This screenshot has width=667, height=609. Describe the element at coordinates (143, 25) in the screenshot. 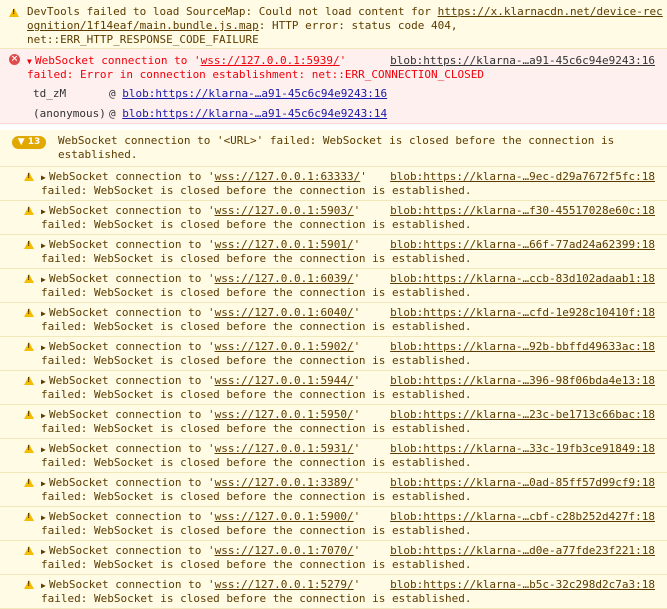

I see `sourcemap-url-link-cont: ognition/1f14eaf/main.bundle.js.map` at that location.